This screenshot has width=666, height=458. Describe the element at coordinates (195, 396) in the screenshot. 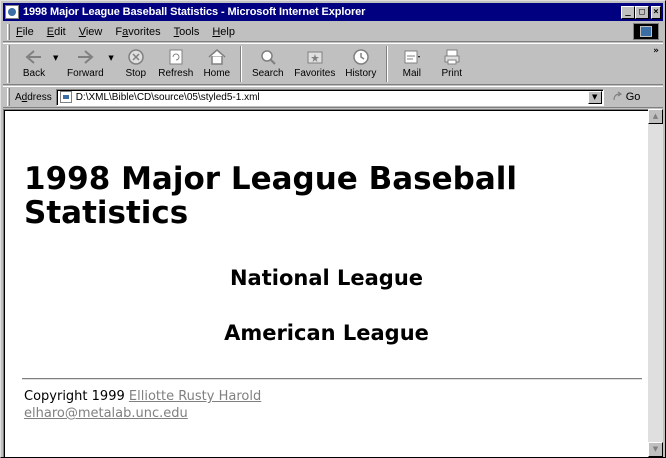

I see `author-link: Elliotte Rusty Harold` at that location.